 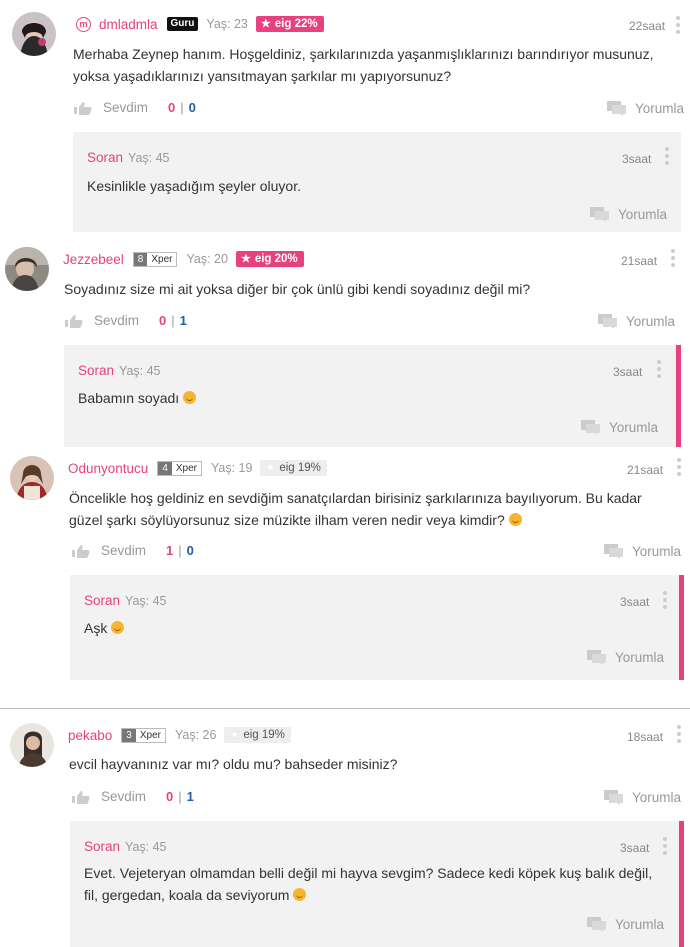 What do you see at coordinates (170, 550) in the screenshot?
I see `like-count: 1` at bounding box center [170, 550].